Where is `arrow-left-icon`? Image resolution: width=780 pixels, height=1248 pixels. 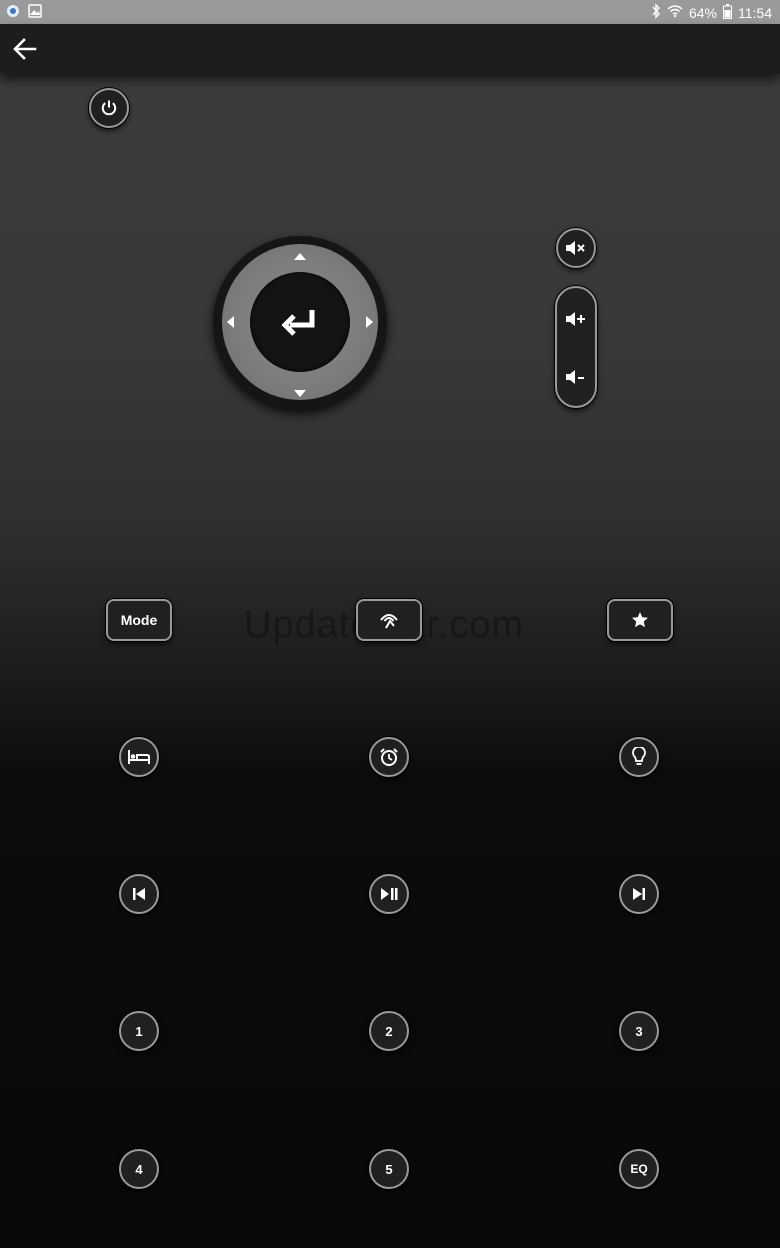
arrow-left-icon is located at coordinates (25, 49).